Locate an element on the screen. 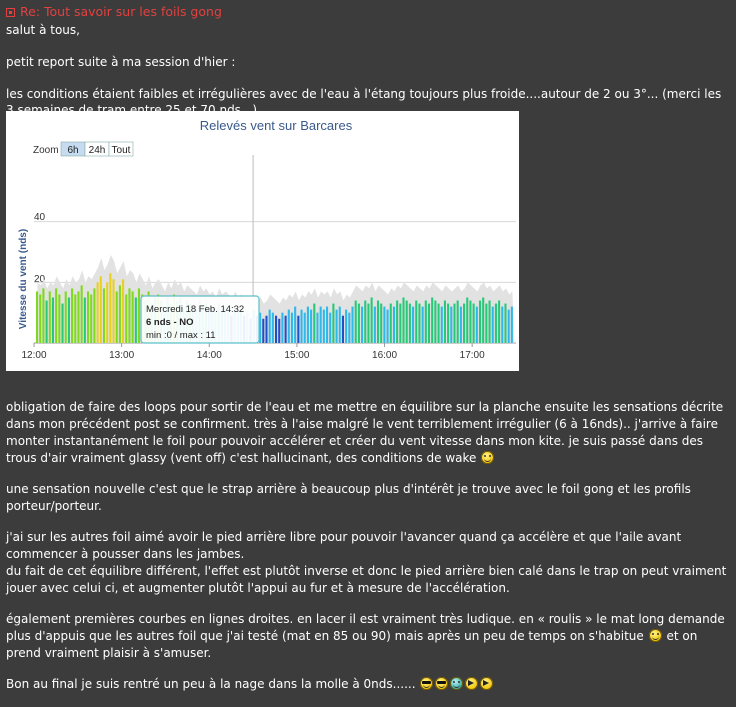 Image resolution: width=736 pixels, height=707 pixels. x-tick-17: 17:00 is located at coordinates (472, 355).